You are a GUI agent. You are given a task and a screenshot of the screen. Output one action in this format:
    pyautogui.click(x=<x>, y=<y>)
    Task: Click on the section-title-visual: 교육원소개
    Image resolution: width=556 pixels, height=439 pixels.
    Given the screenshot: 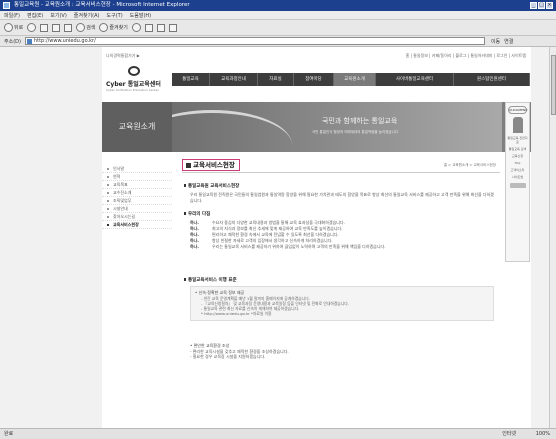 What is the action you would take?
    pyautogui.click(x=137, y=127)
    